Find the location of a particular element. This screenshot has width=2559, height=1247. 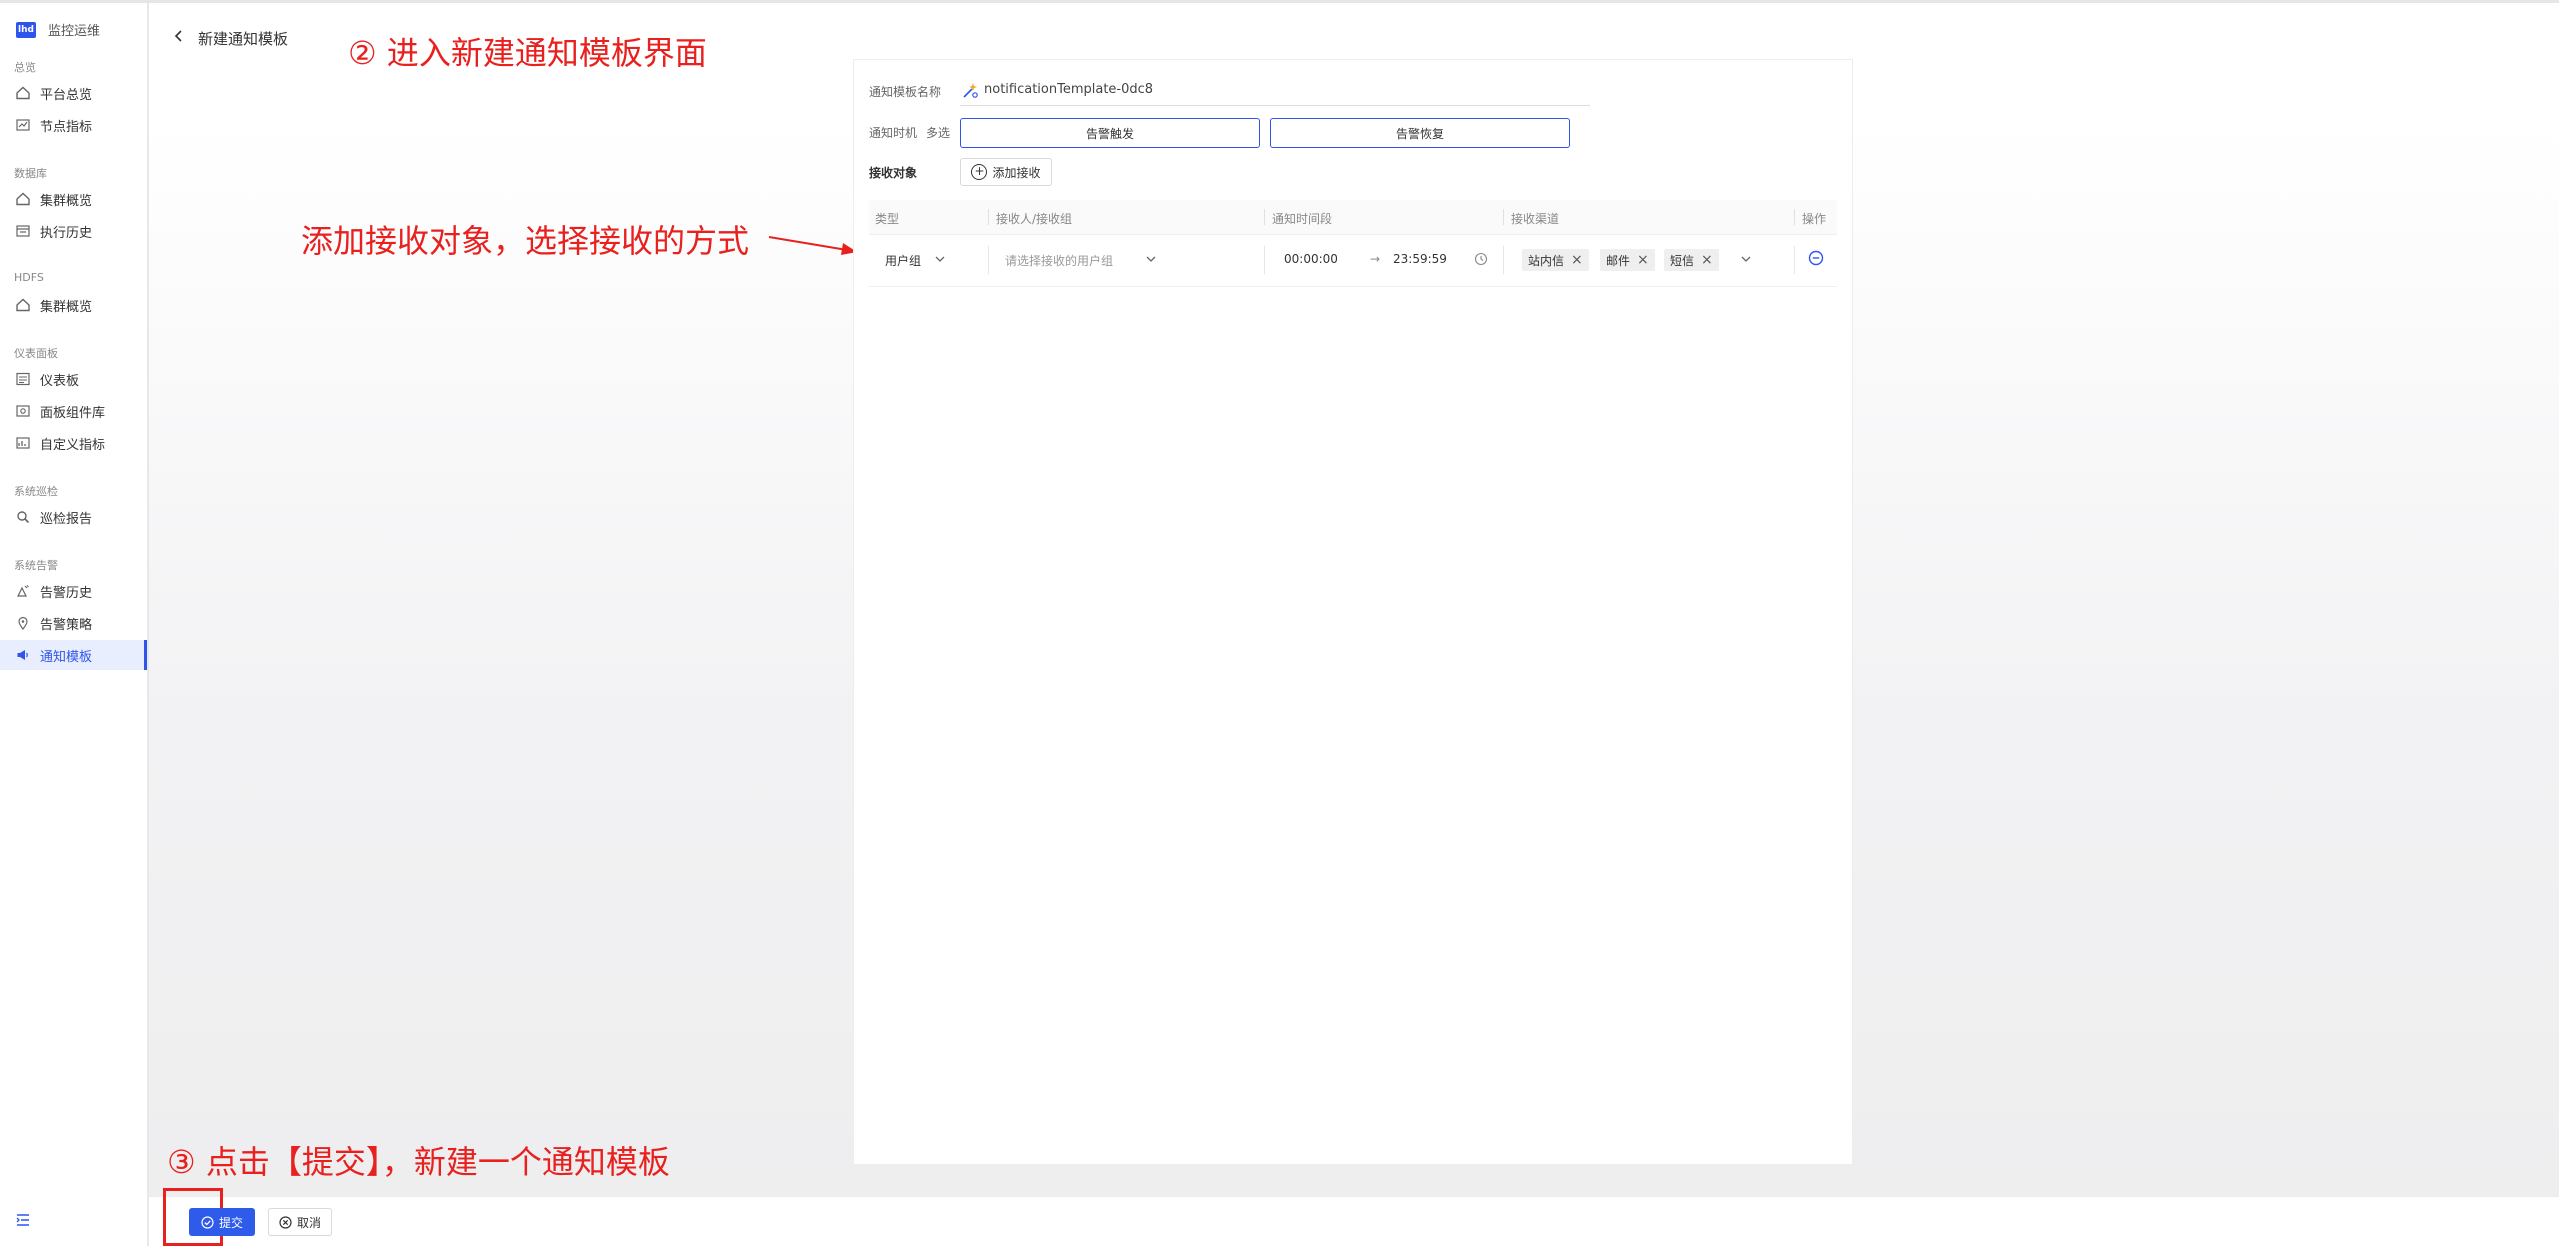

channel-tag-label: 邮件 is located at coordinates (1618, 260).